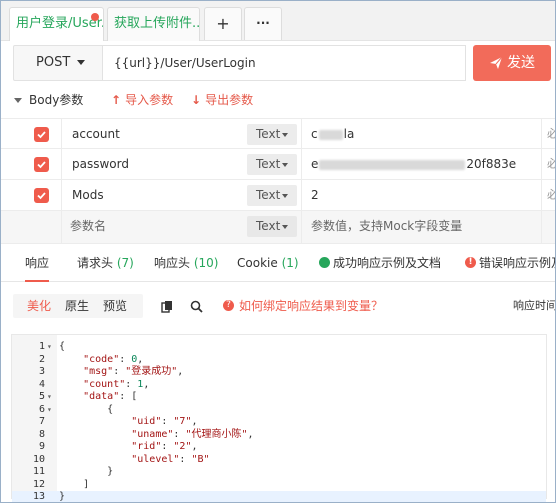 The image size is (556, 503). I want to click on unsaved-dot-icon, so click(95, 17).